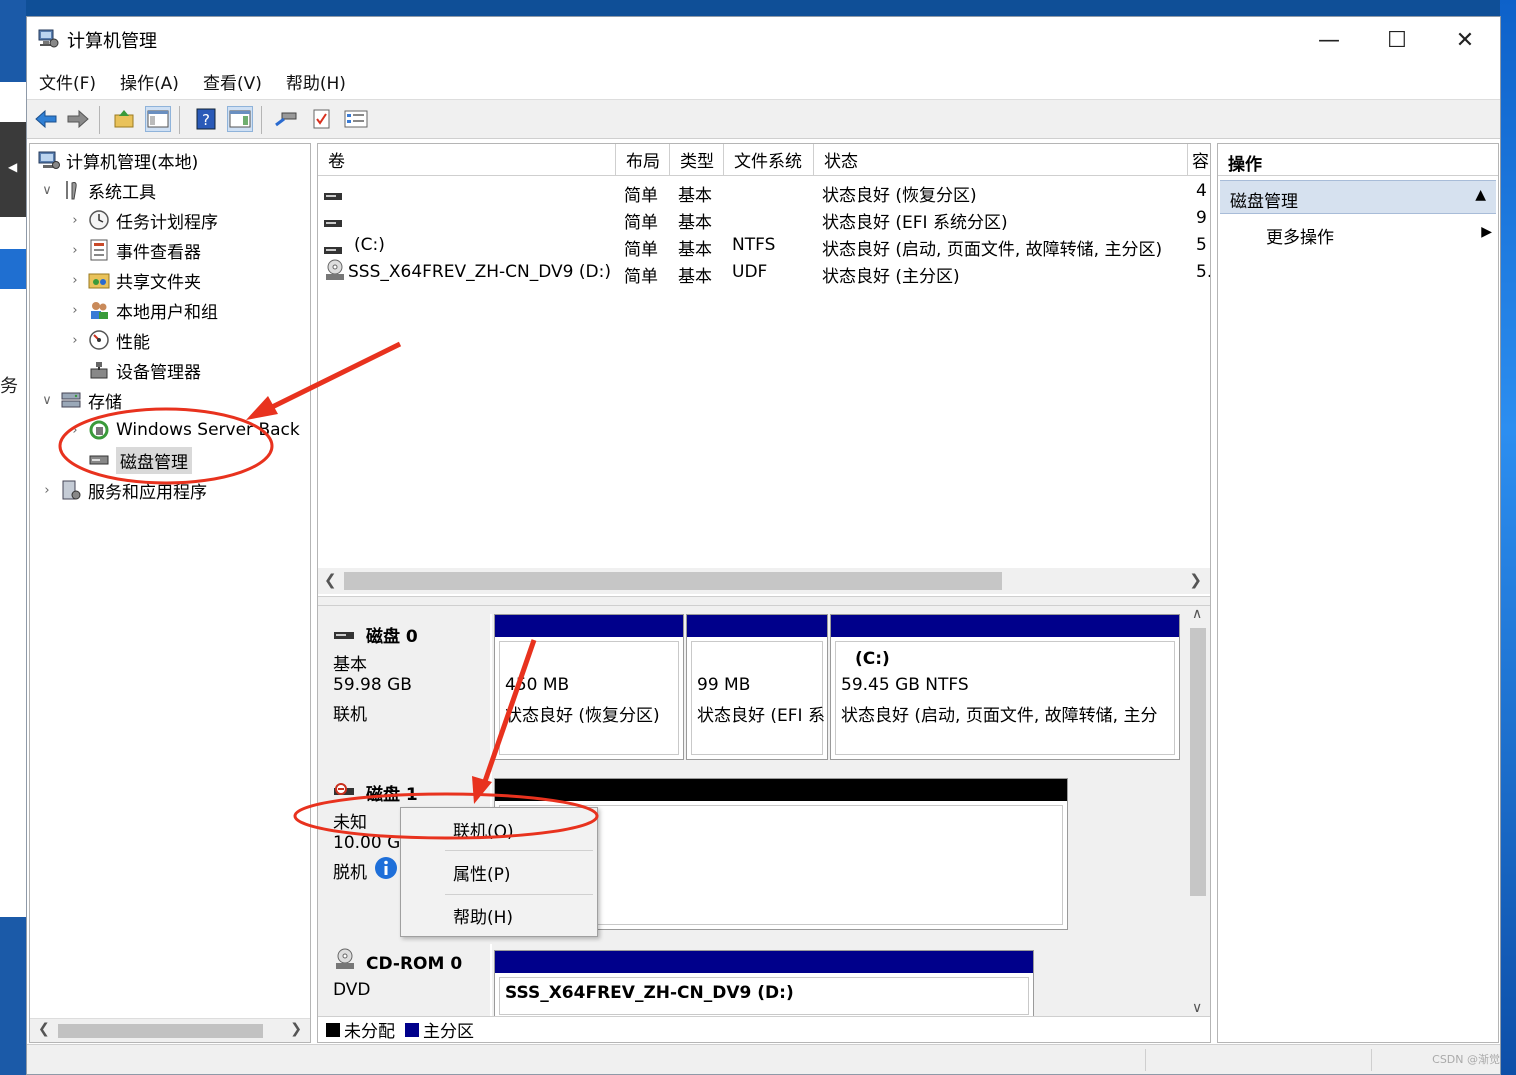  What do you see at coordinates (499, 829) in the screenshot?
I see `menu-item-online: 联机(O)` at bounding box center [499, 829].